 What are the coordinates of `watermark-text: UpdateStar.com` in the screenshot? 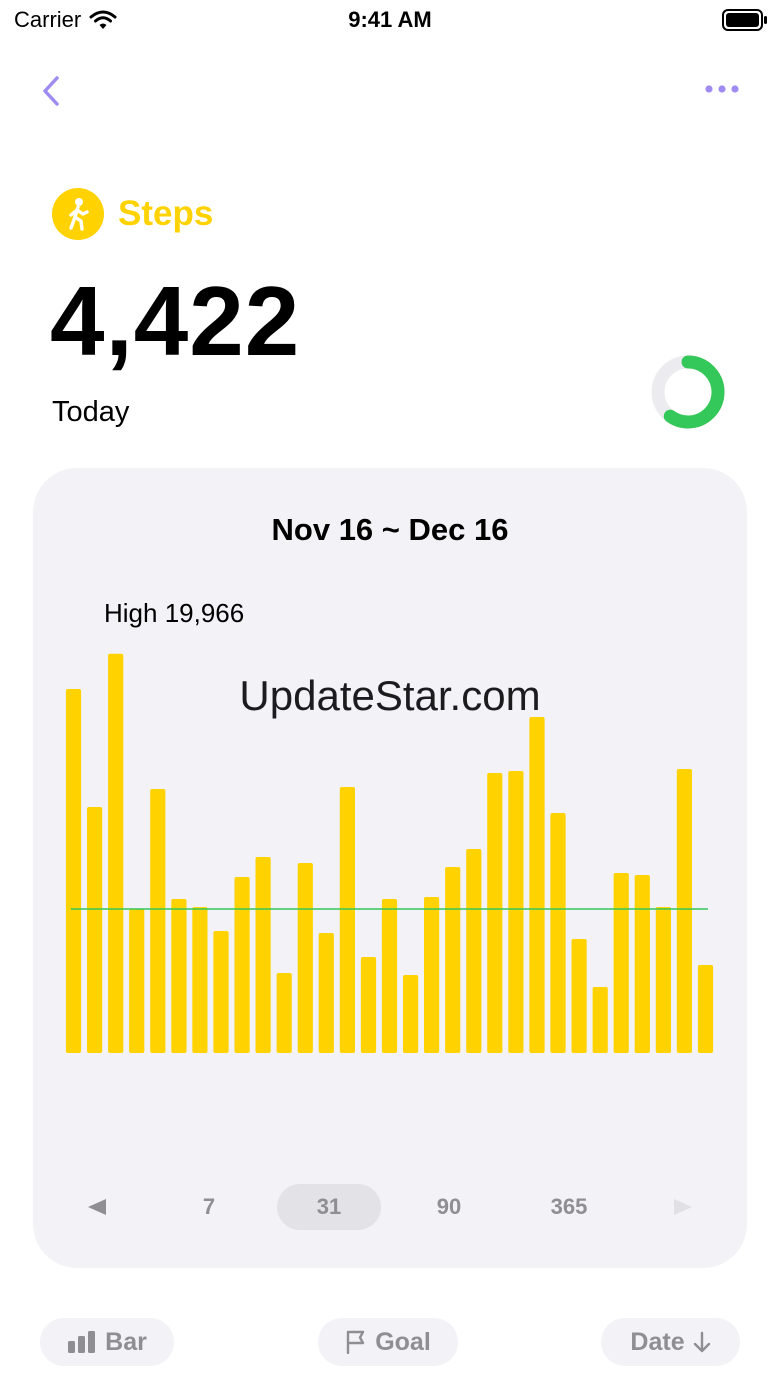 It's located at (390, 695).